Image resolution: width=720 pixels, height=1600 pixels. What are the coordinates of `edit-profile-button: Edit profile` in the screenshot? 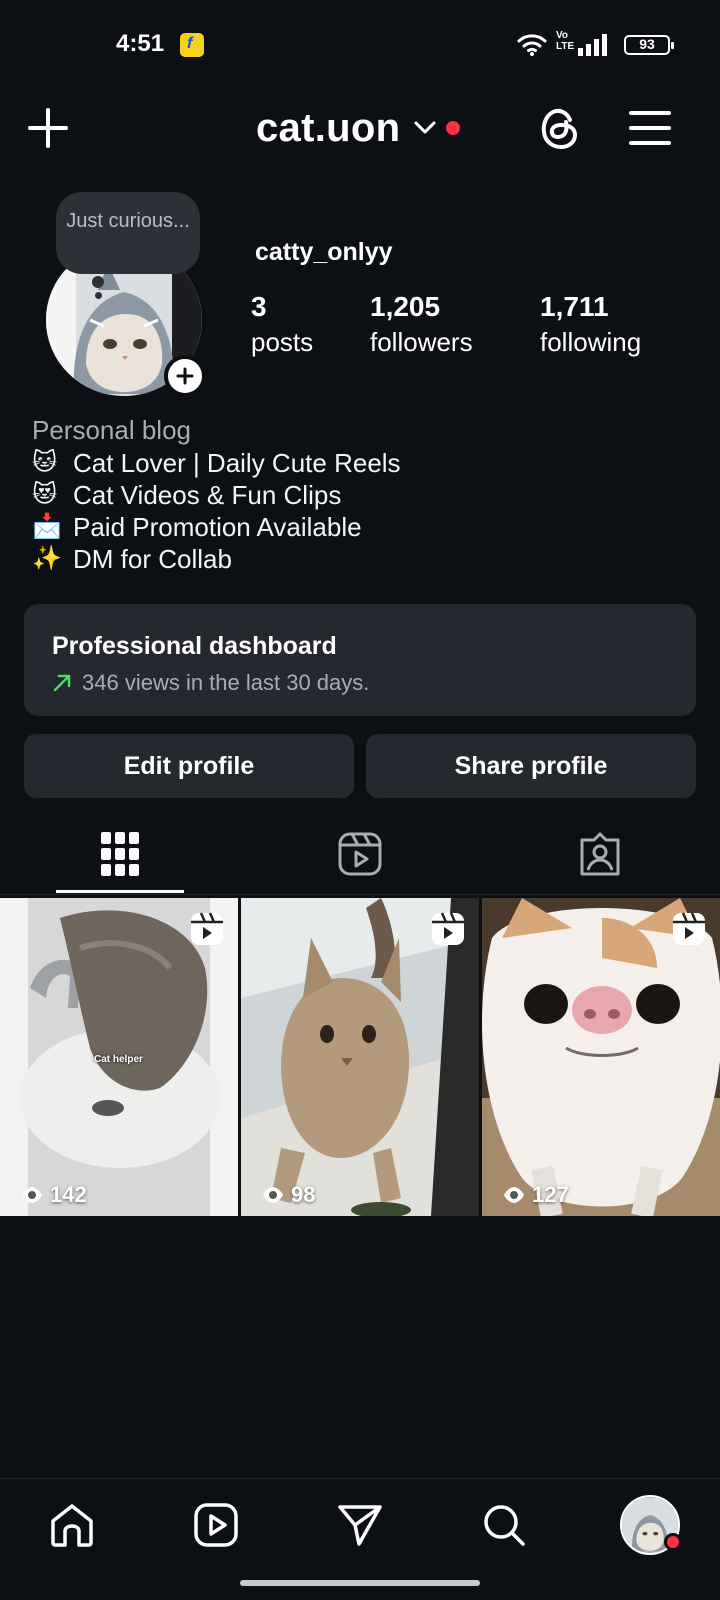 It's located at (189, 766).